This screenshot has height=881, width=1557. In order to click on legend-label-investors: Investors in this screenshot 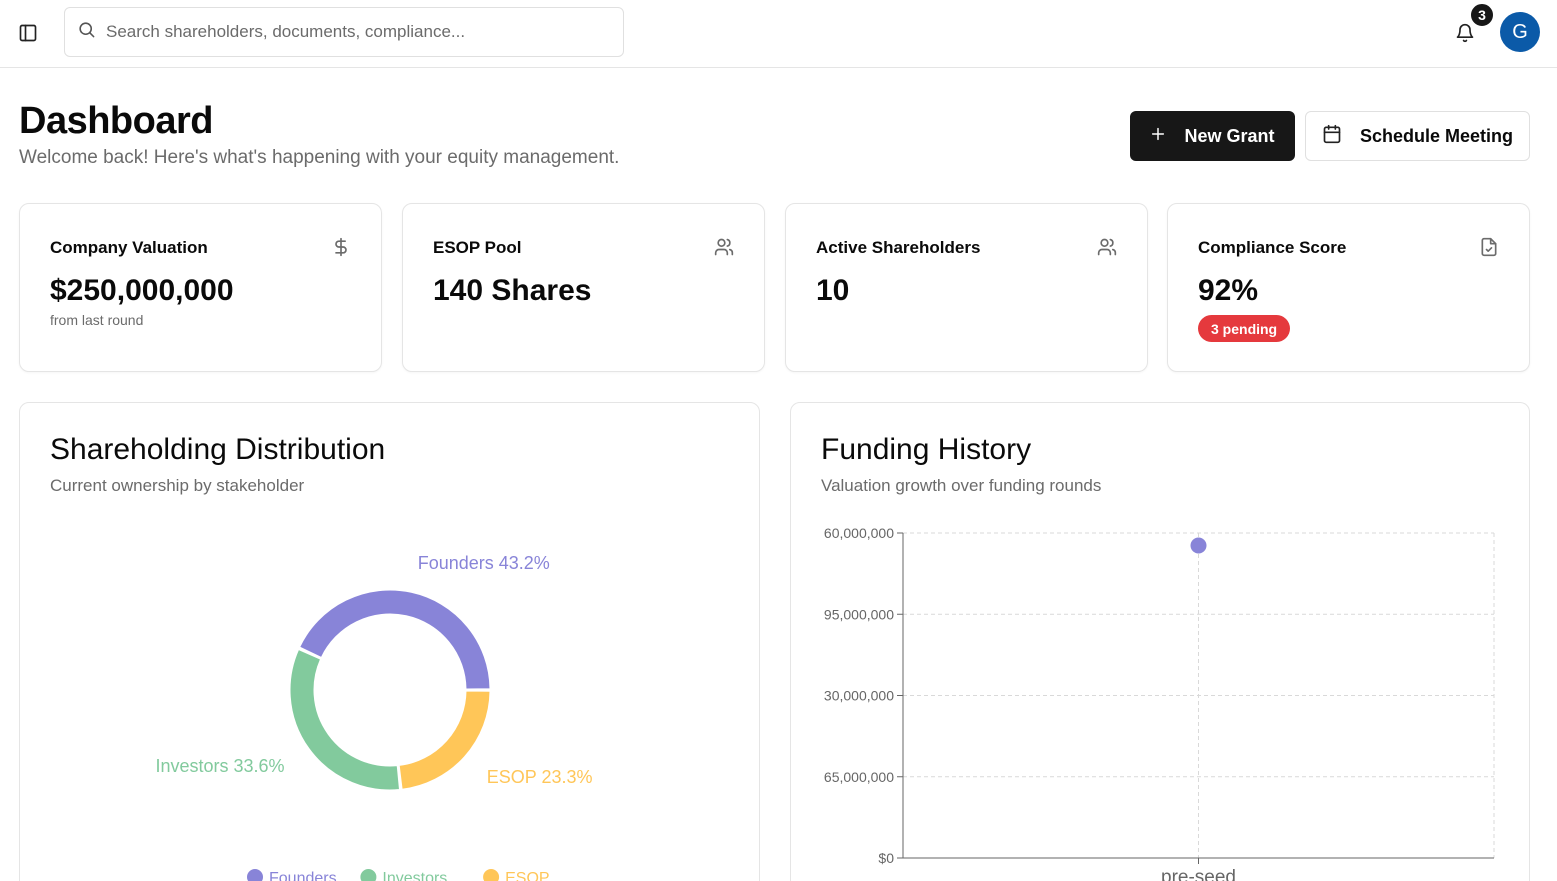, I will do `click(414, 875)`.